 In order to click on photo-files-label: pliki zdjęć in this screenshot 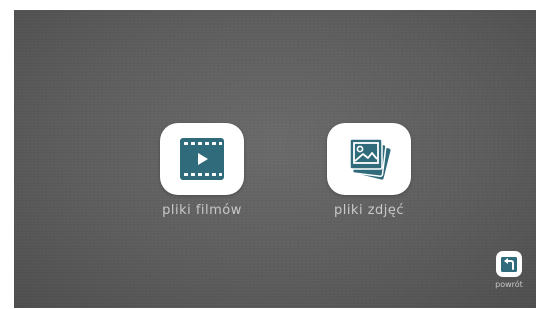, I will do `click(369, 210)`.